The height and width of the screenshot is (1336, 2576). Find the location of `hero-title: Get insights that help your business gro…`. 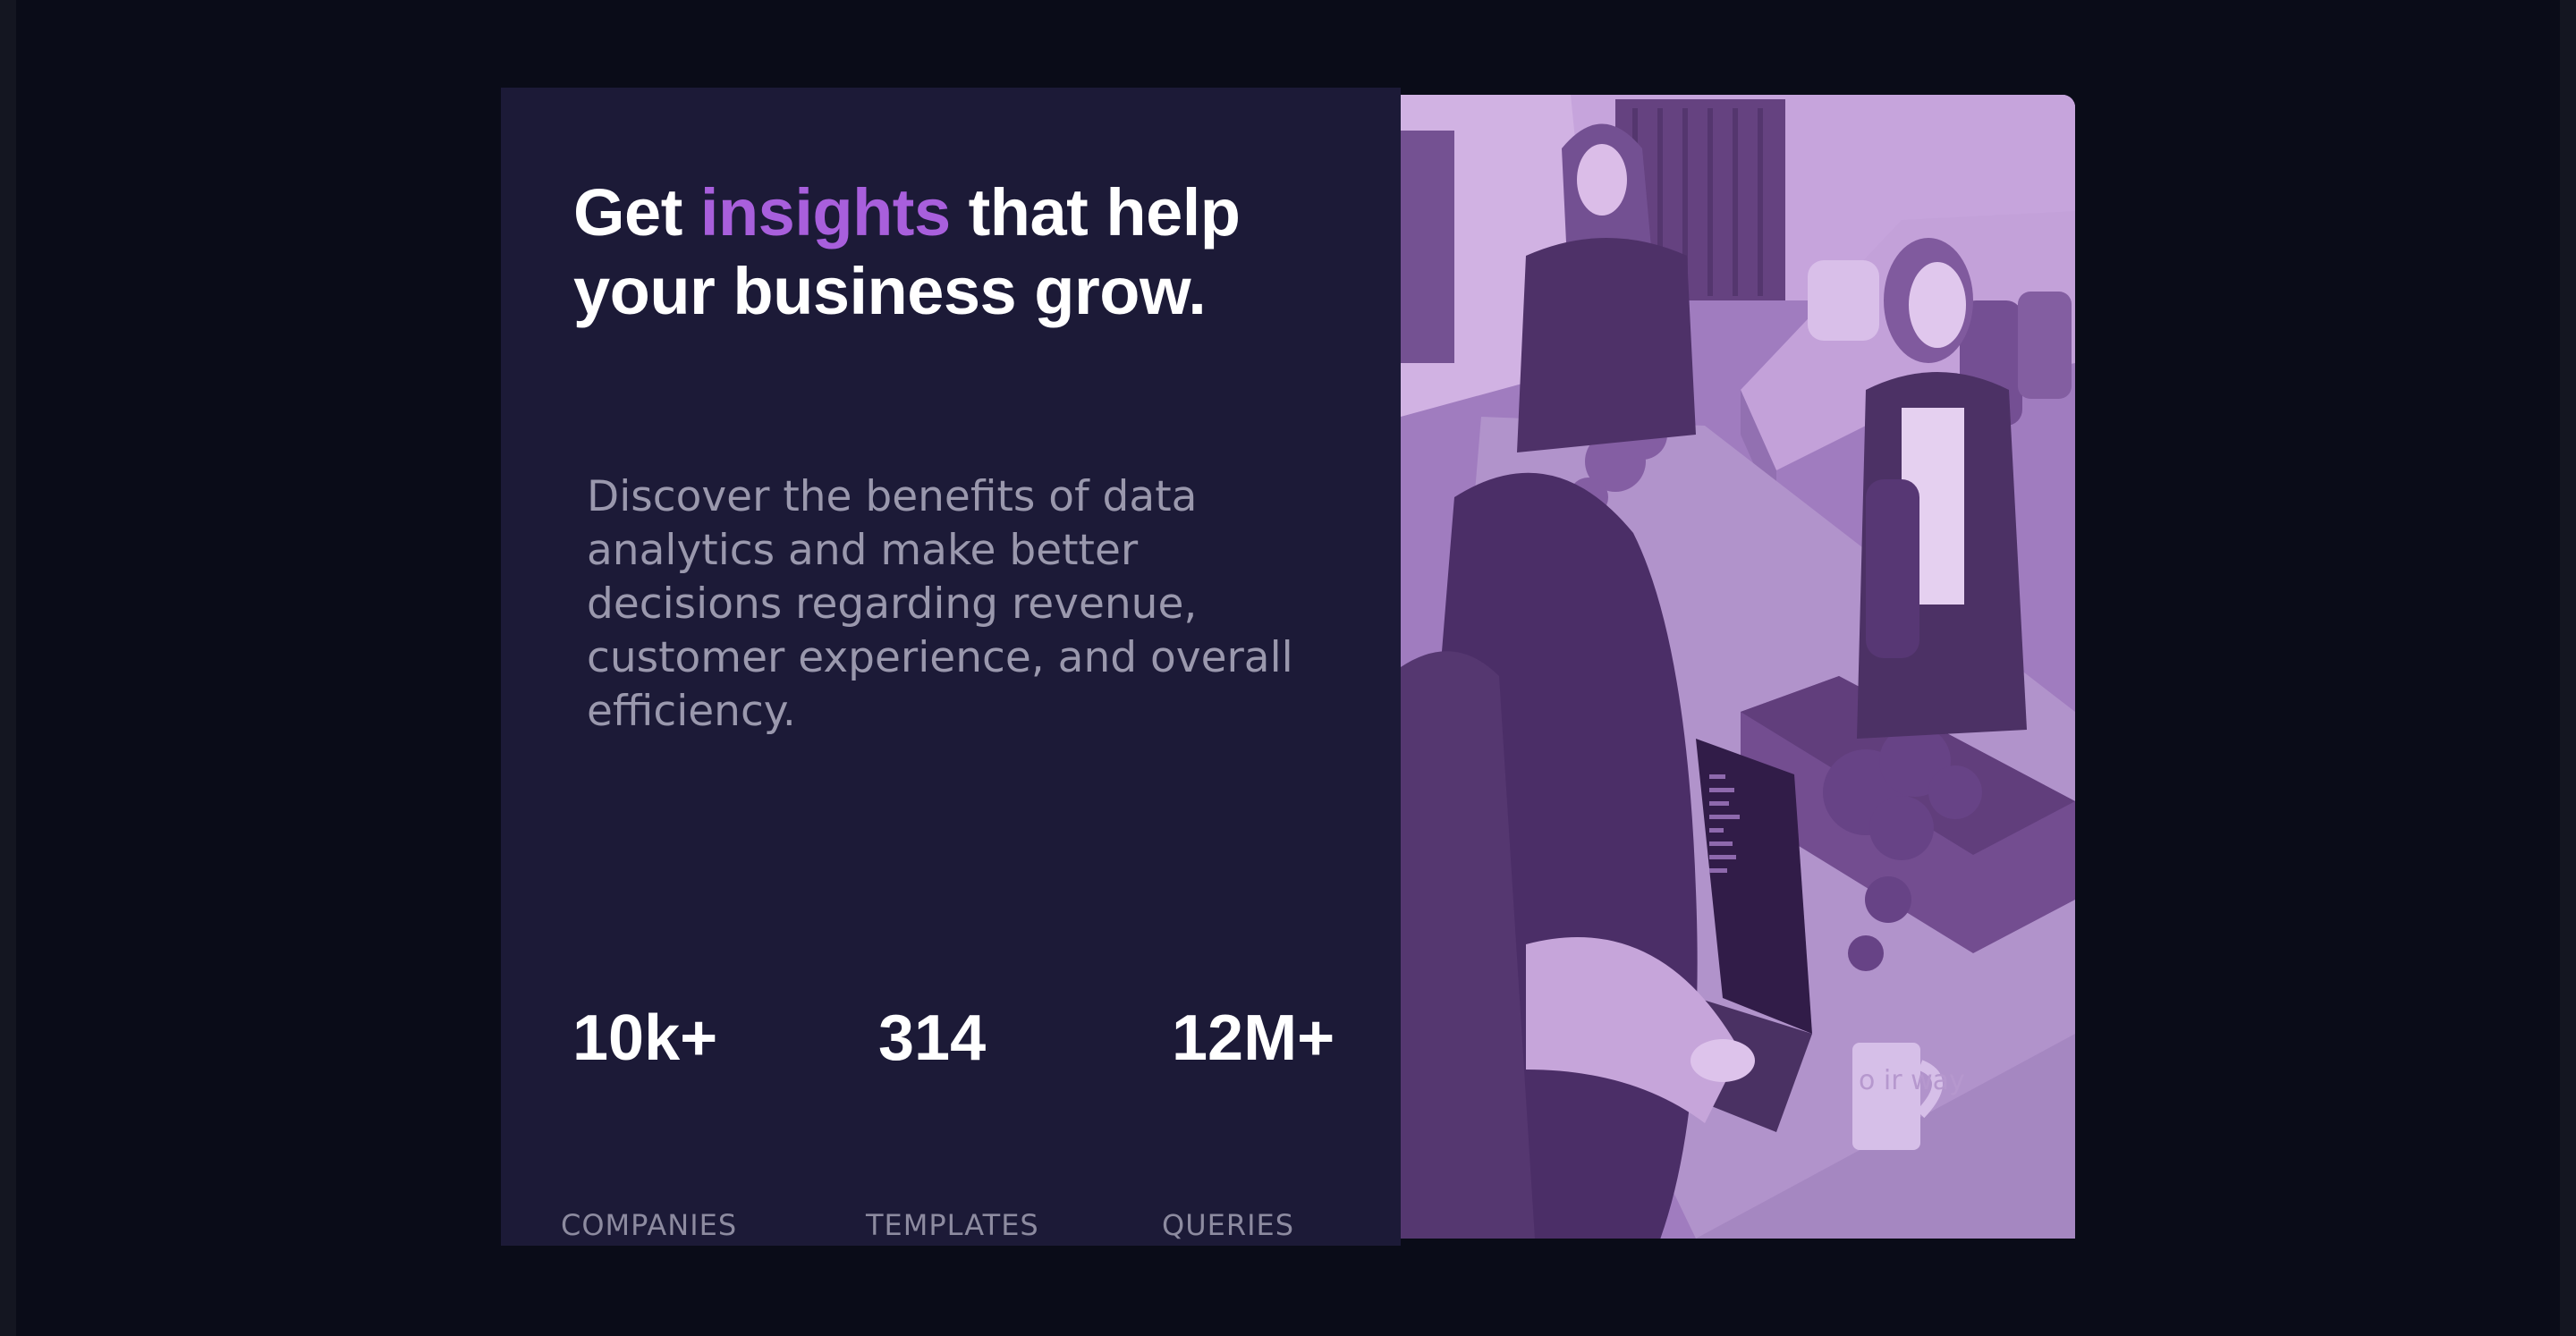

hero-title: Get insights that help your business gro… is located at coordinates (966, 252).